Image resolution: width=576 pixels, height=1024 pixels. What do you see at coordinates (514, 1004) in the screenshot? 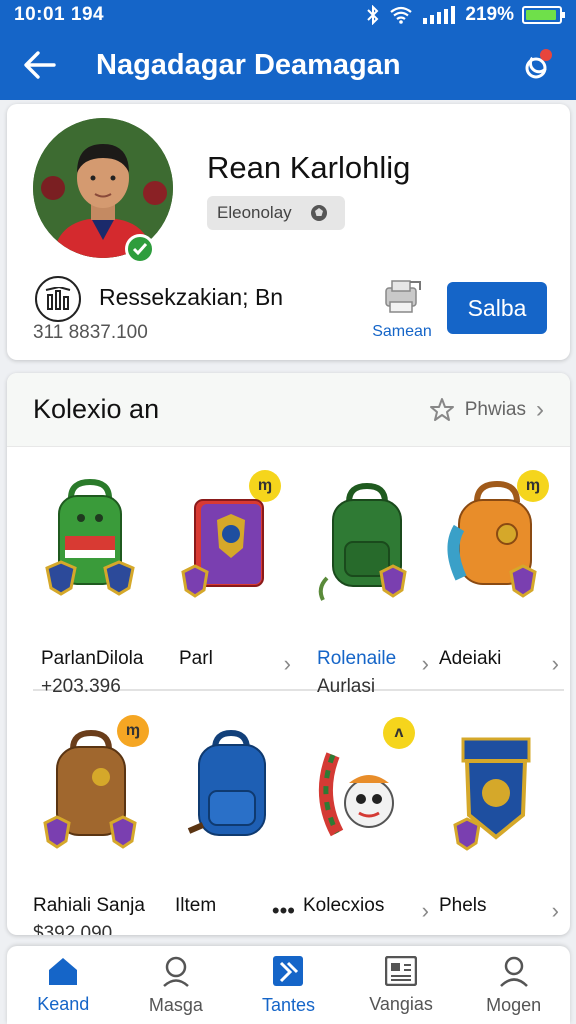
I see `nav-profile-label: Mogen` at bounding box center [514, 1004].